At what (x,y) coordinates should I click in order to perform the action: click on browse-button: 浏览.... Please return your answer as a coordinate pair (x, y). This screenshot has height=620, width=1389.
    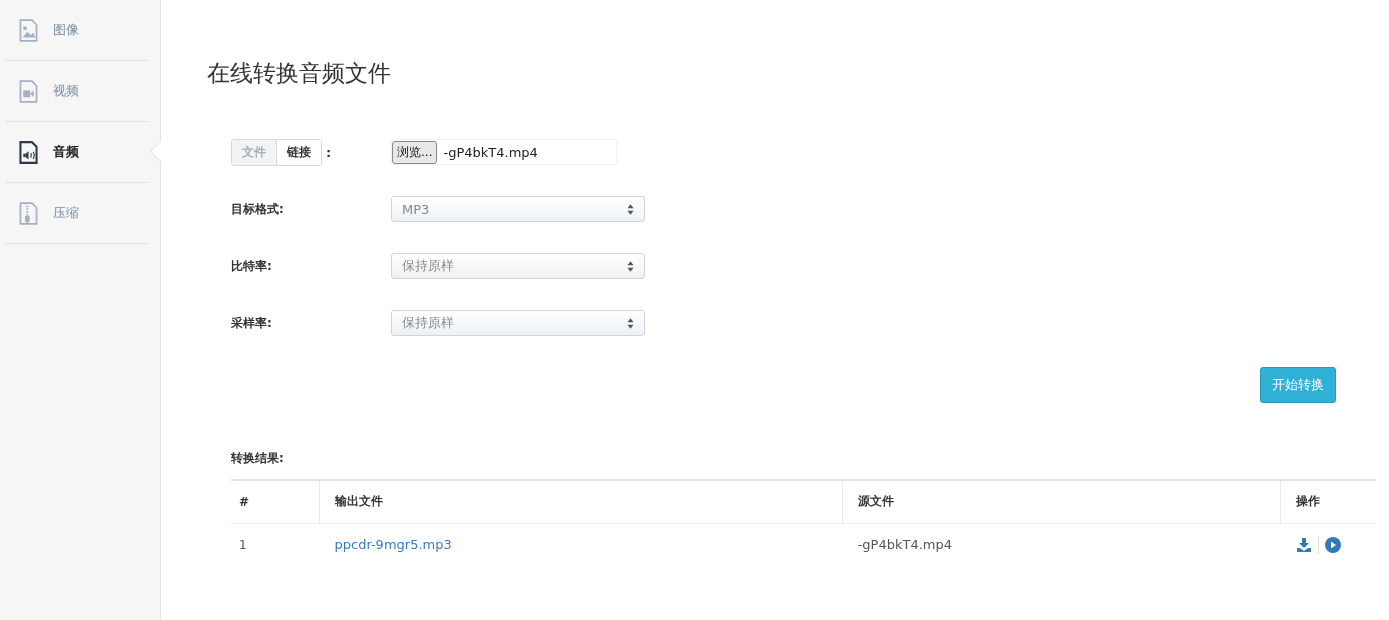
    Looking at the image, I should click on (415, 152).